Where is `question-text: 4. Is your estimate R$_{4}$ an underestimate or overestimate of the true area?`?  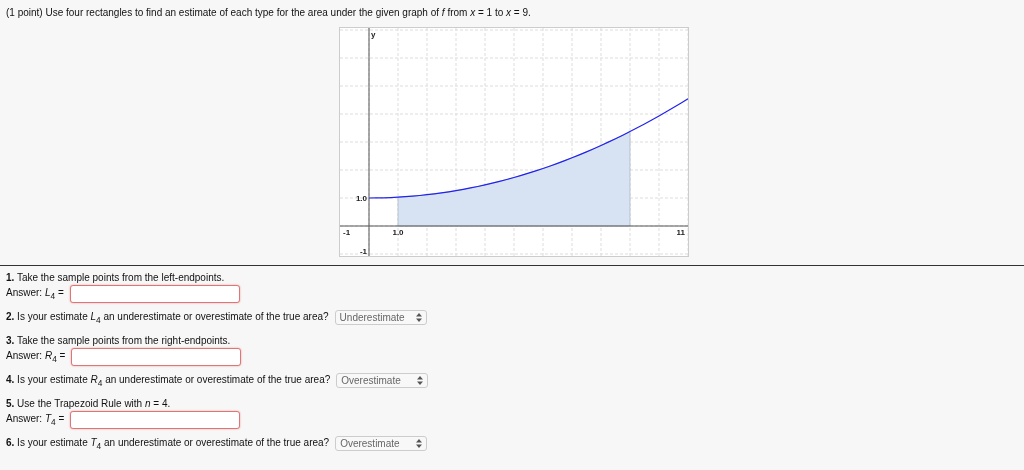 question-text: 4. Is your estimate R$_{4}$ an underestimate or overestimate of the true area? is located at coordinates (168, 380).